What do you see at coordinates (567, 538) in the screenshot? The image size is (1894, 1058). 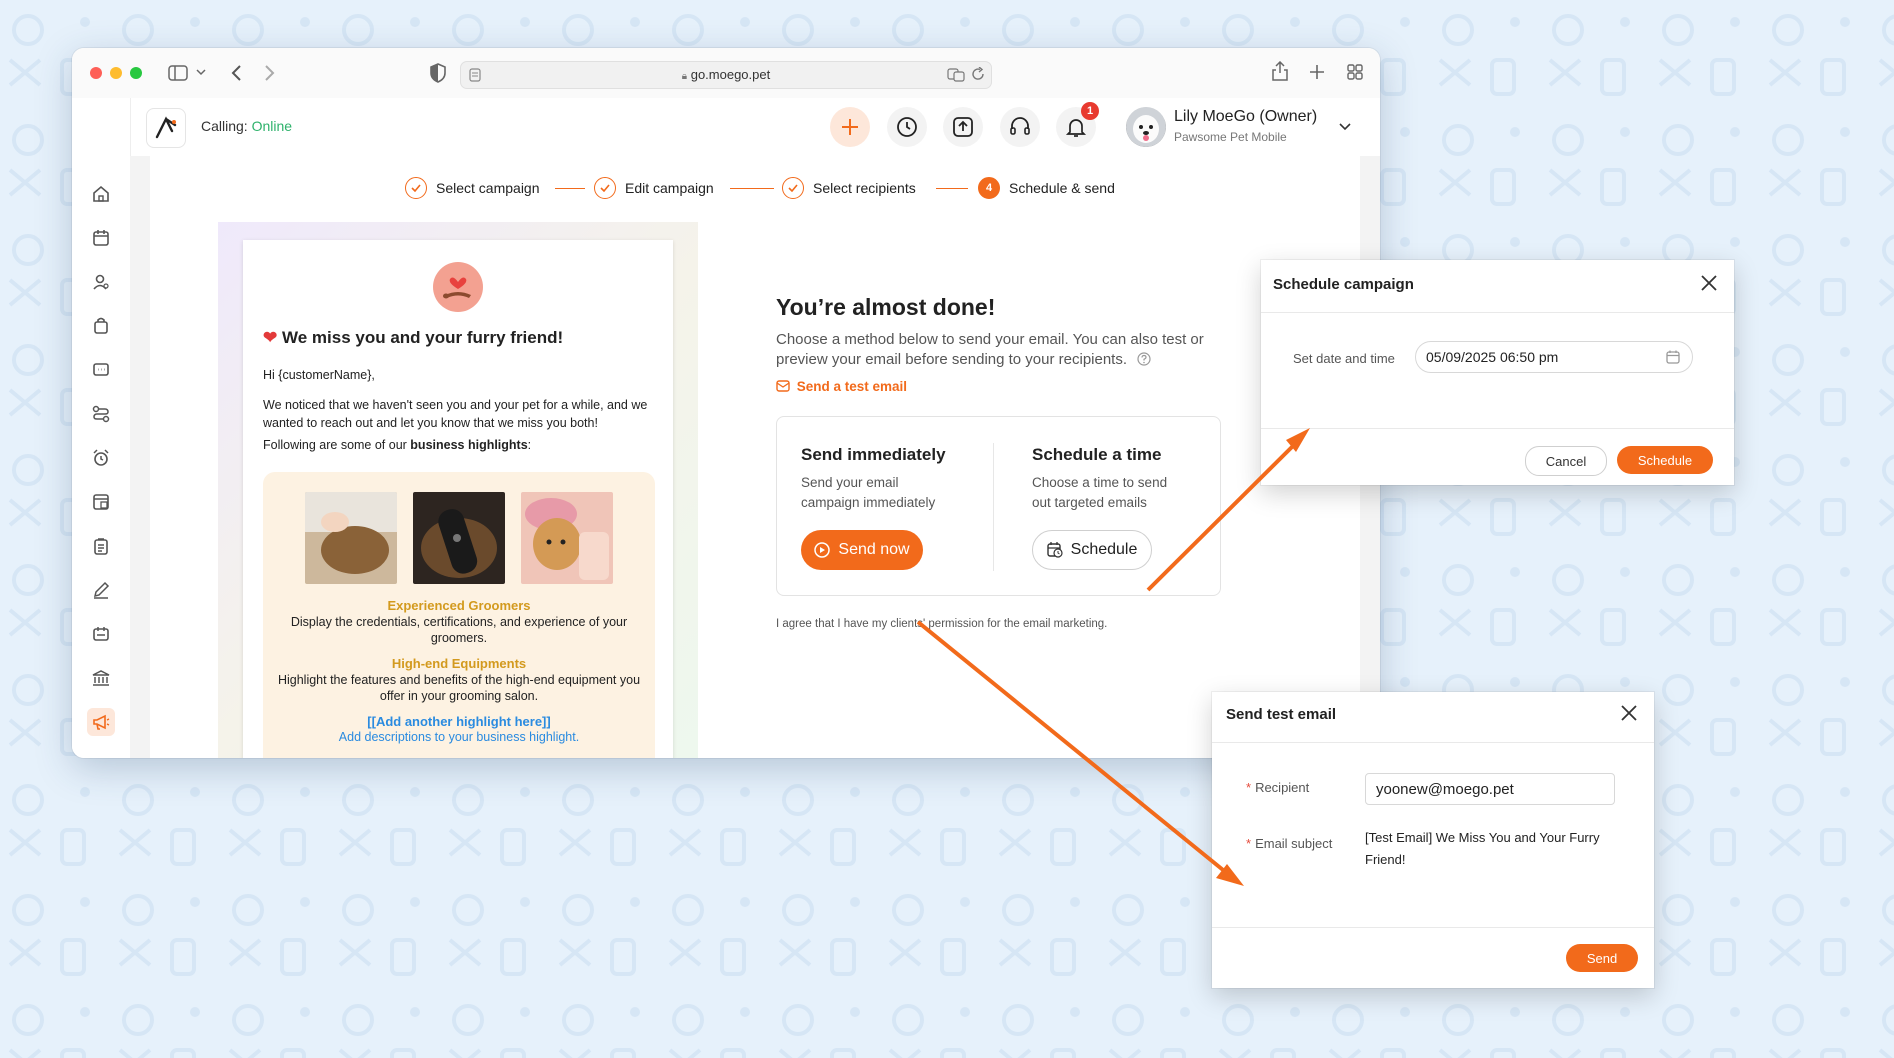 I see `dog-spa-photo` at bounding box center [567, 538].